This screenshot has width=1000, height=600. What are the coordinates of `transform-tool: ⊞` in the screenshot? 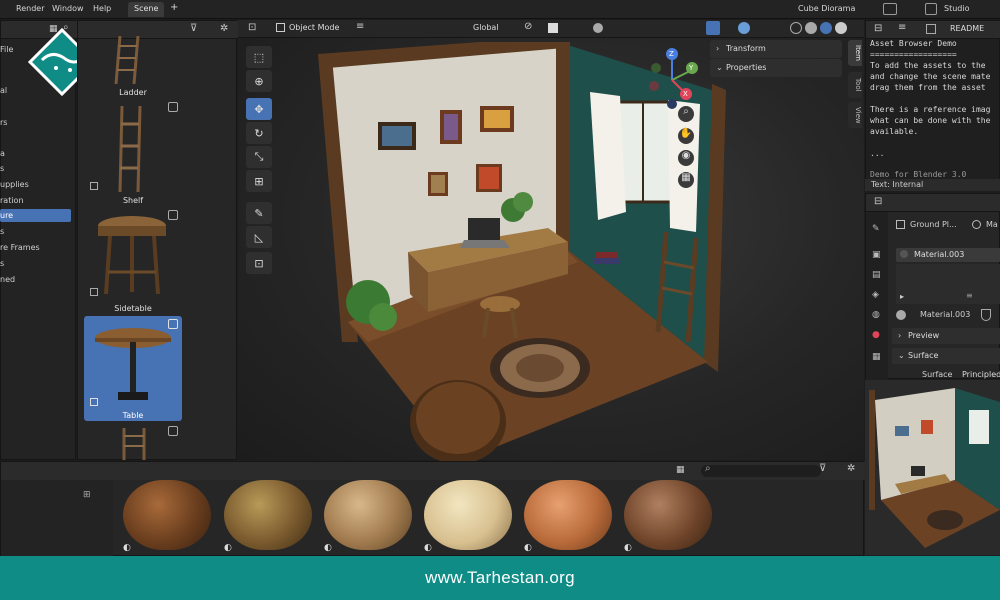 It's located at (259, 181).